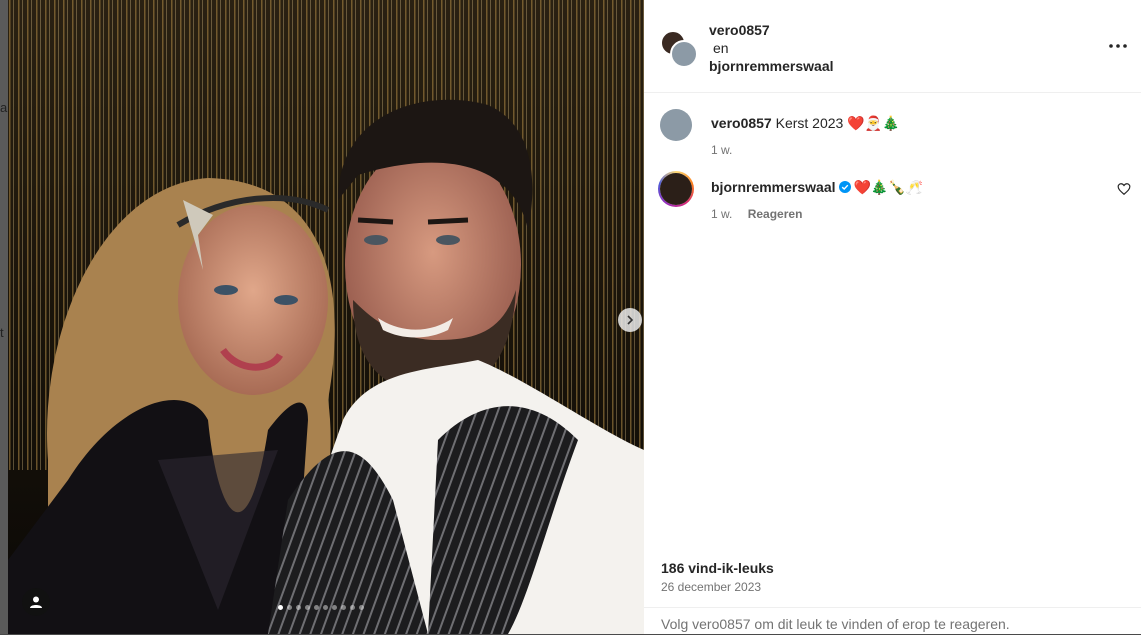 The image size is (1141, 635). Describe the element at coordinates (888, 187) in the screenshot. I see `comment-body: ❤️🎄🍾🥂` at that location.